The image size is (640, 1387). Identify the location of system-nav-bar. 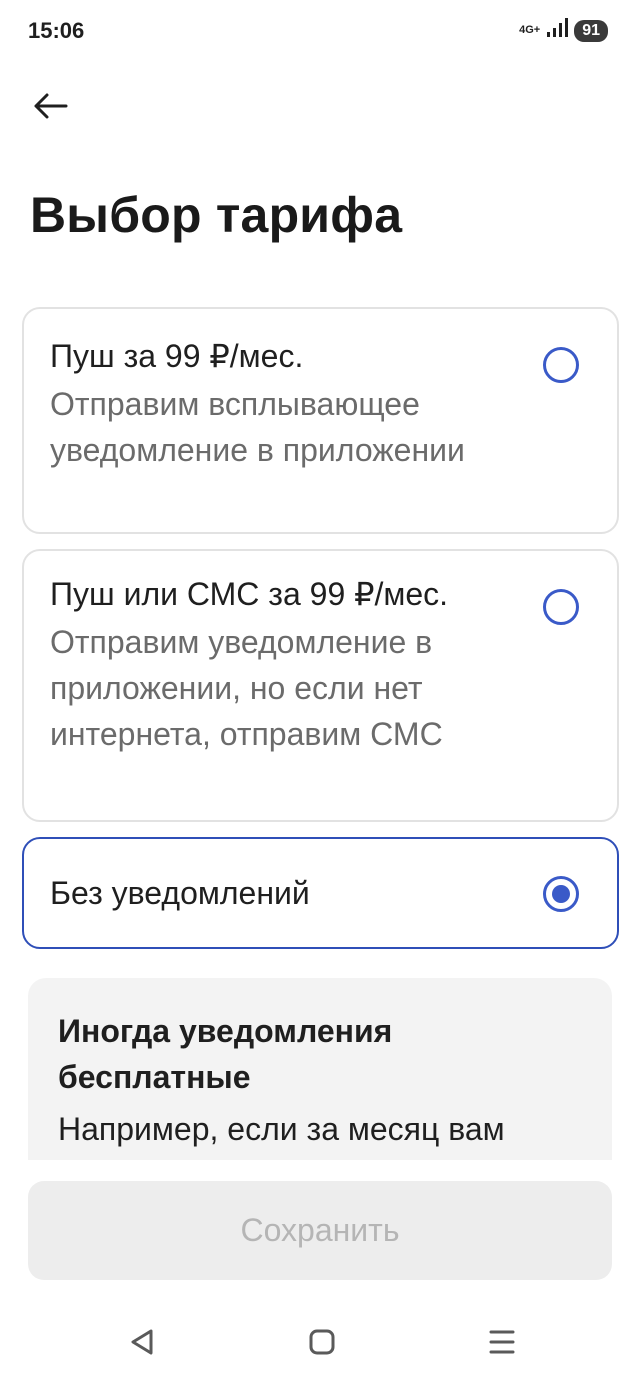
(320, 1343).